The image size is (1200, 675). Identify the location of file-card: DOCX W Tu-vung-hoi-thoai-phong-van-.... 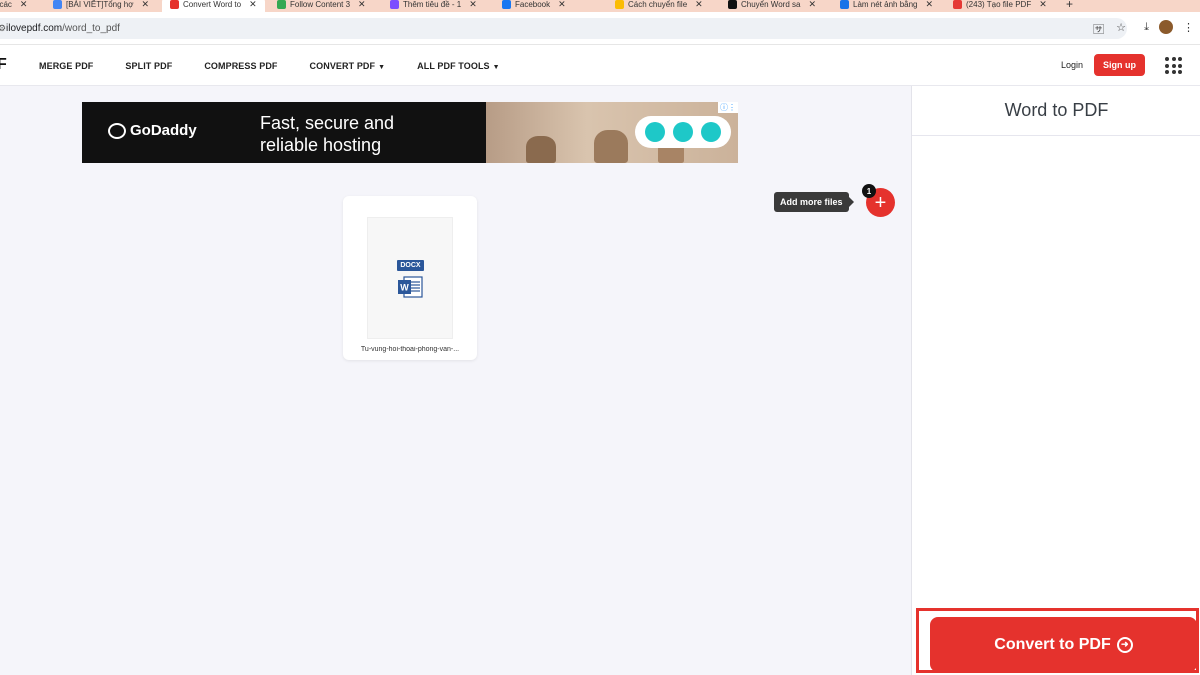
(410, 278).